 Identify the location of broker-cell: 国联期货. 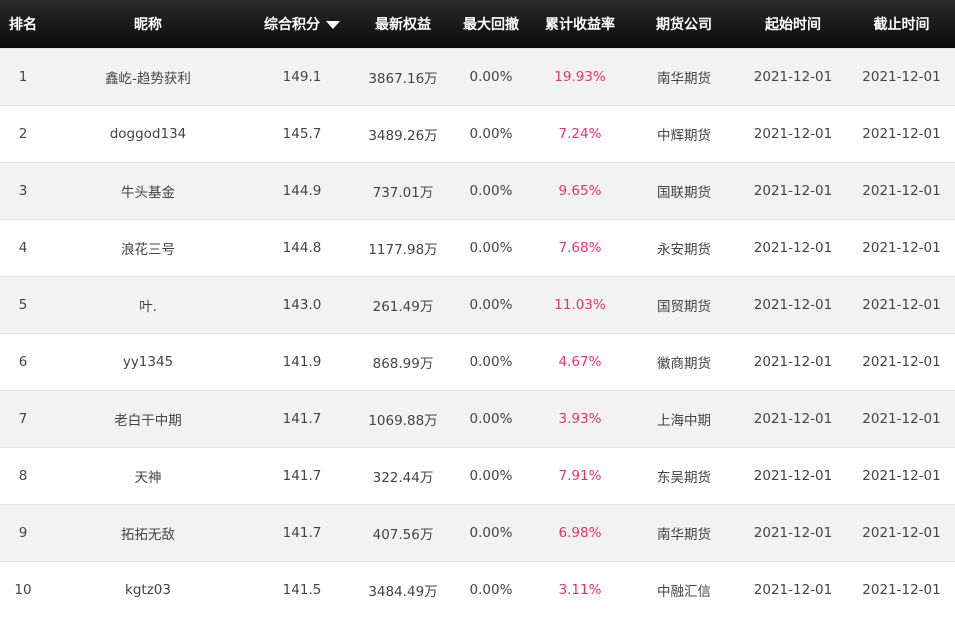
(684, 192).